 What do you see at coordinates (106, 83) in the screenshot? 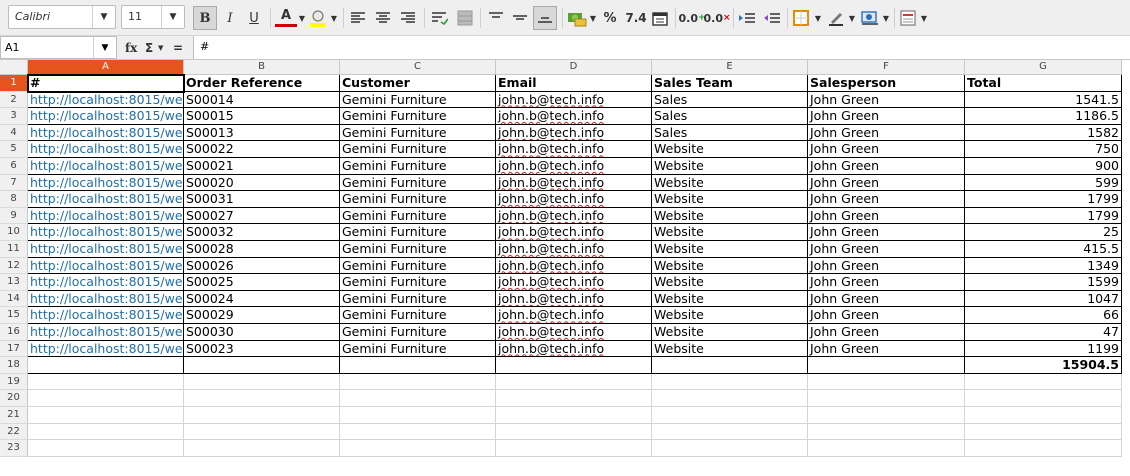
I see `header-cell: #` at bounding box center [106, 83].